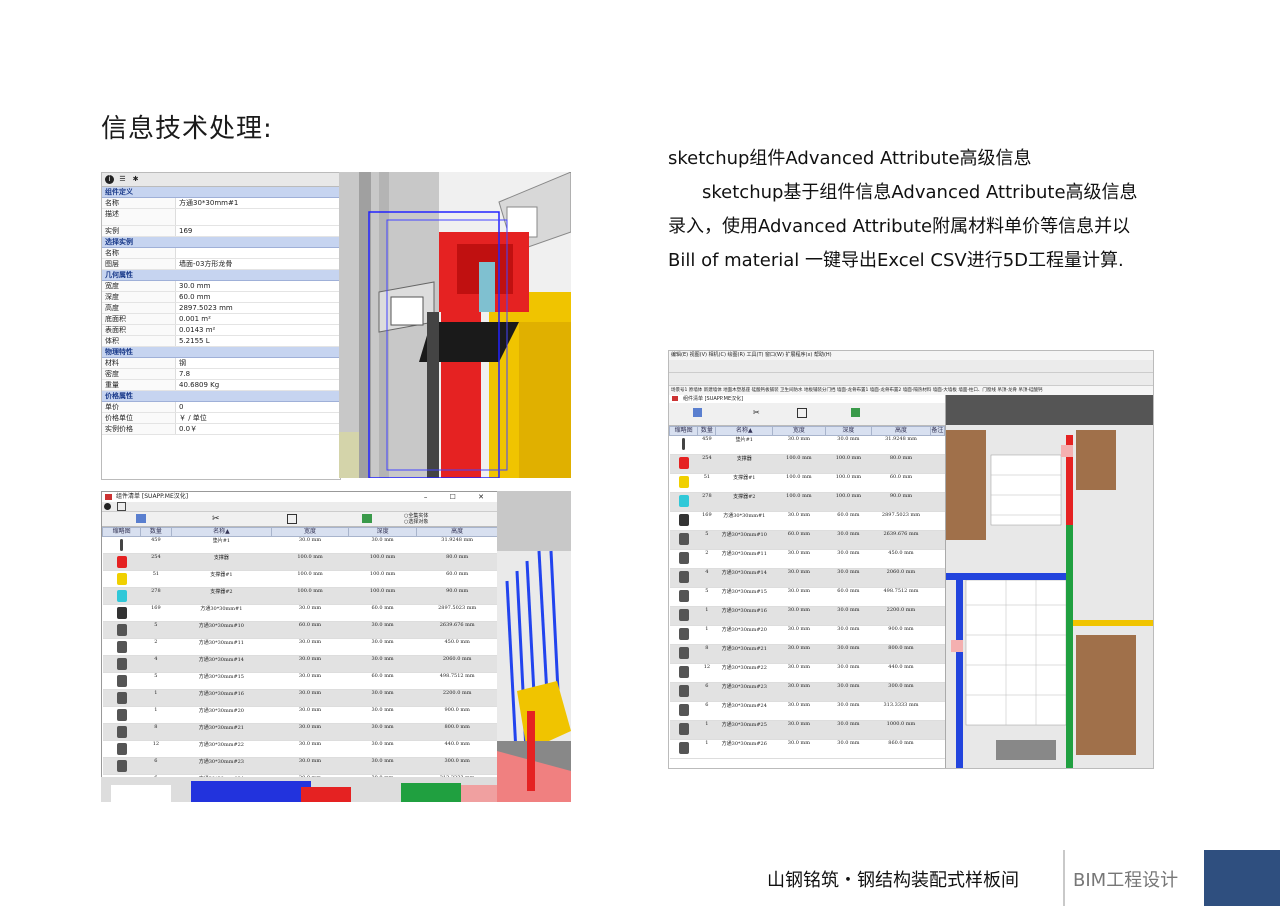 The width and height of the screenshot is (1280, 906). Describe the element at coordinates (258, 341) in the screenshot. I see `attr-value: 5.2155 L` at that location.